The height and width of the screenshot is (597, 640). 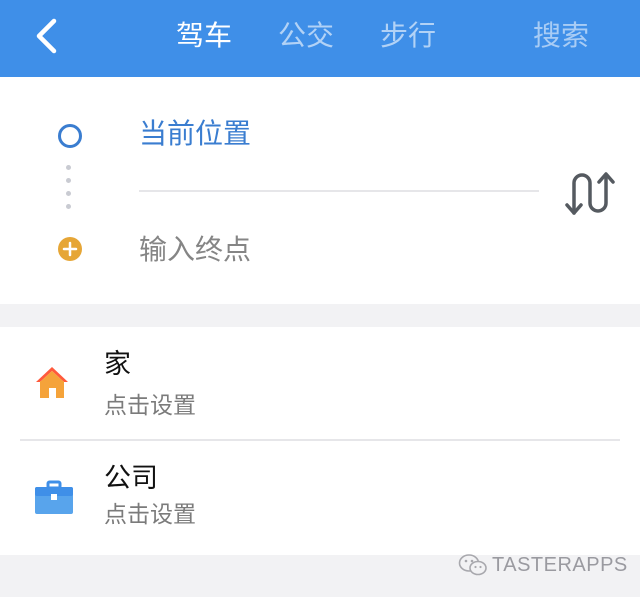 What do you see at coordinates (560, 565) in the screenshot?
I see `watermark-text: TASTERAPPS` at bounding box center [560, 565].